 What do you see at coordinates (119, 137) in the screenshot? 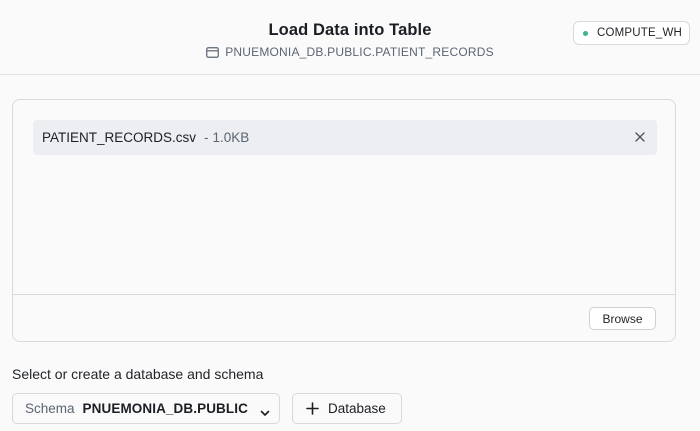
I see `file-name: PATIENT_RECORDS.csv` at bounding box center [119, 137].